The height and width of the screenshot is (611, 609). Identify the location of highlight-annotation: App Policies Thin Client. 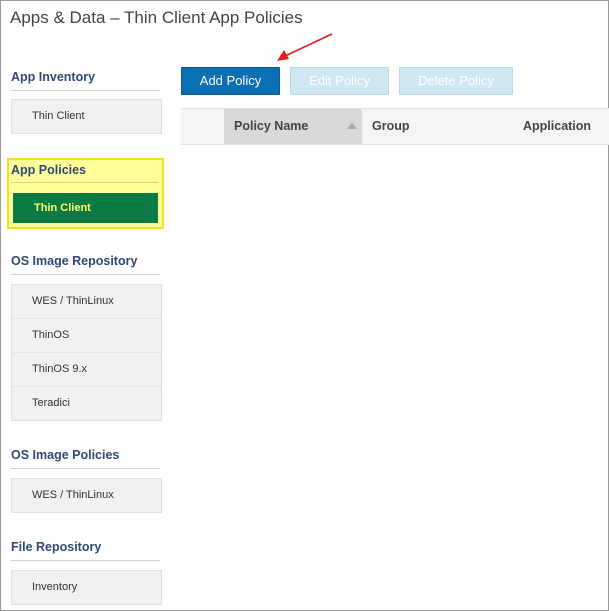
(85, 193).